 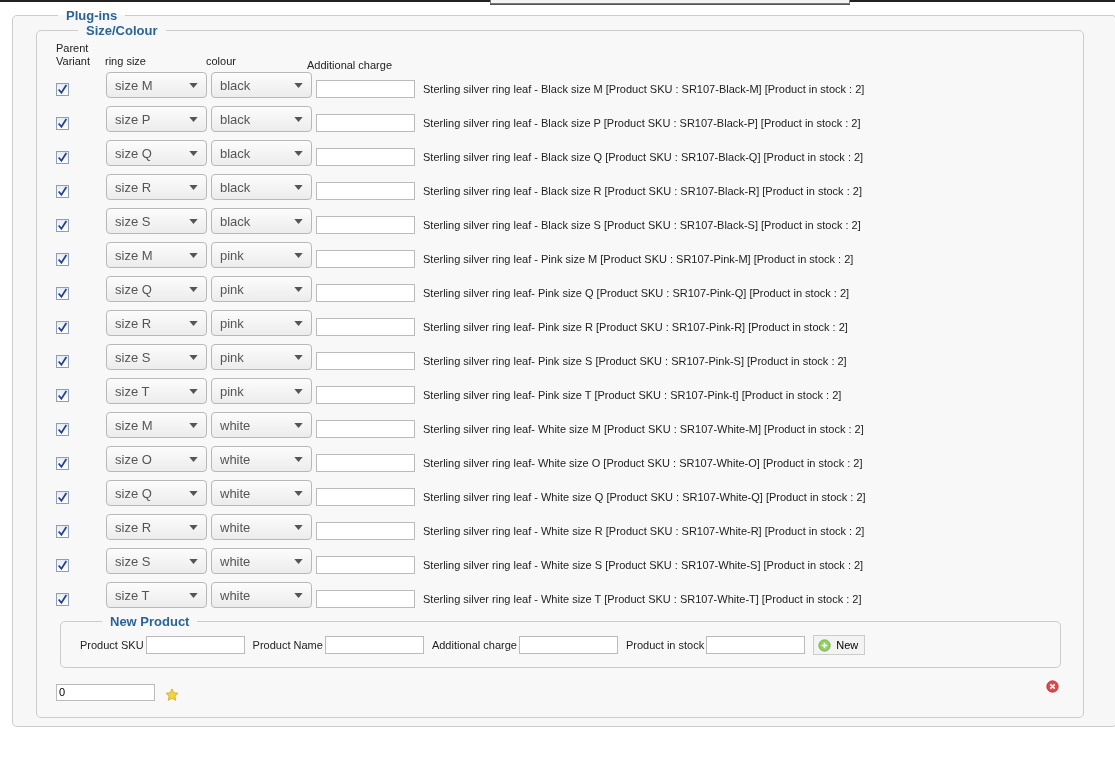 What do you see at coordinates (156, 459) in the screenshot?
I see `ring-size-dropdown: size O` at bounding box center [156, 459].